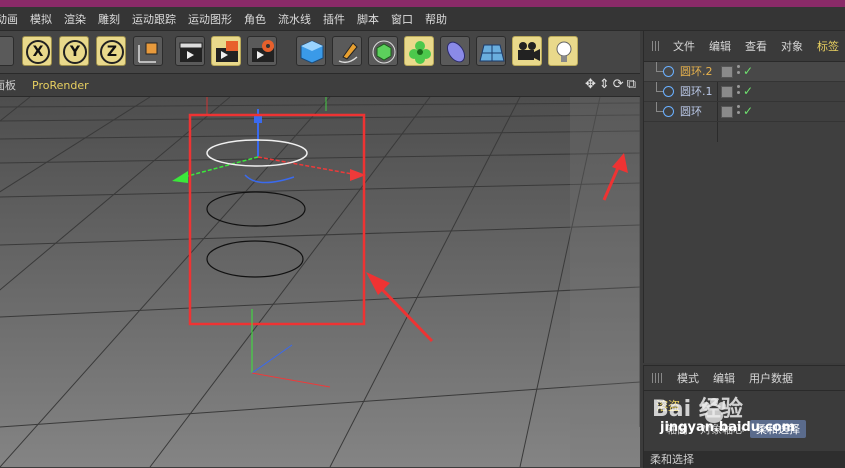 Image resolution: width=845 pixels, height=468 pixels. Describe the element at coordinates (255, 259) in the screenshot. I see `torus-ring` at that location.